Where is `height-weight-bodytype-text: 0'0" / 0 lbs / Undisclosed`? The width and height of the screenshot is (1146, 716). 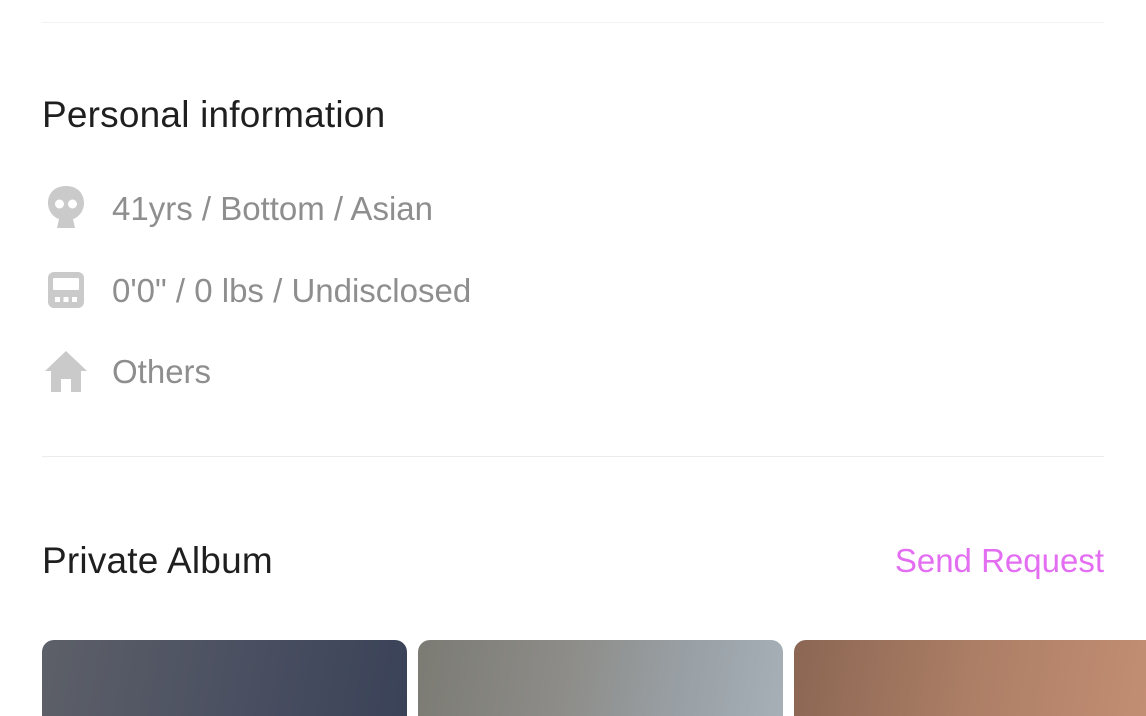
height-weight-bodytype-text: 0'0" / 0 lbs / Undisclosed is located at coordinates (292, 290).